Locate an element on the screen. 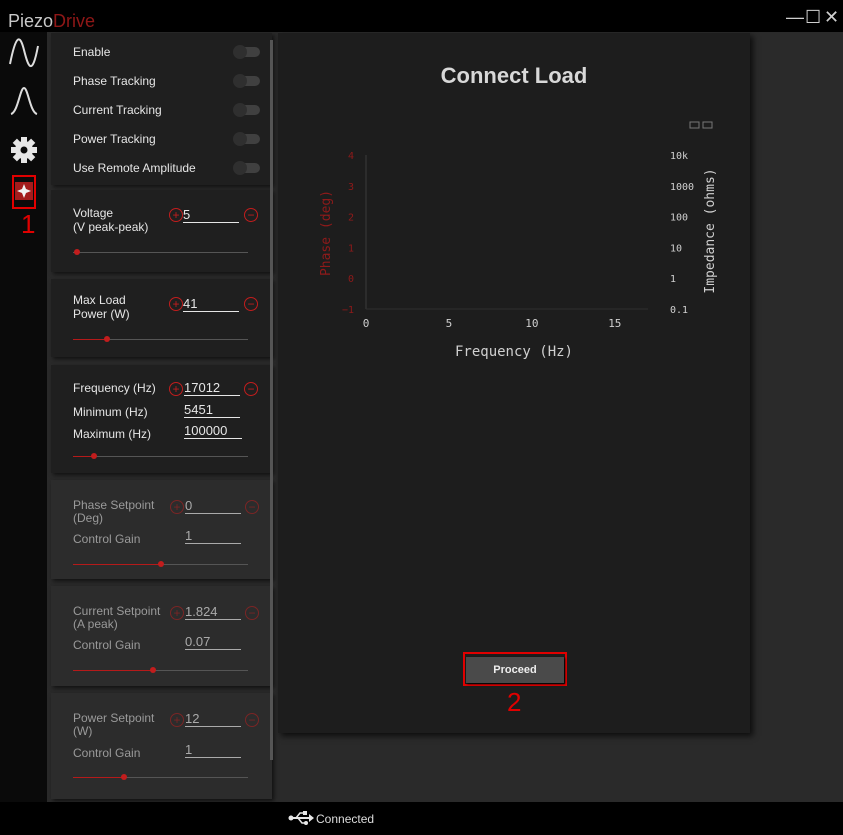 The height and width of the screenshot is (835, 843). y-left-tick-label: 0 is located at coordinates (351, 279).